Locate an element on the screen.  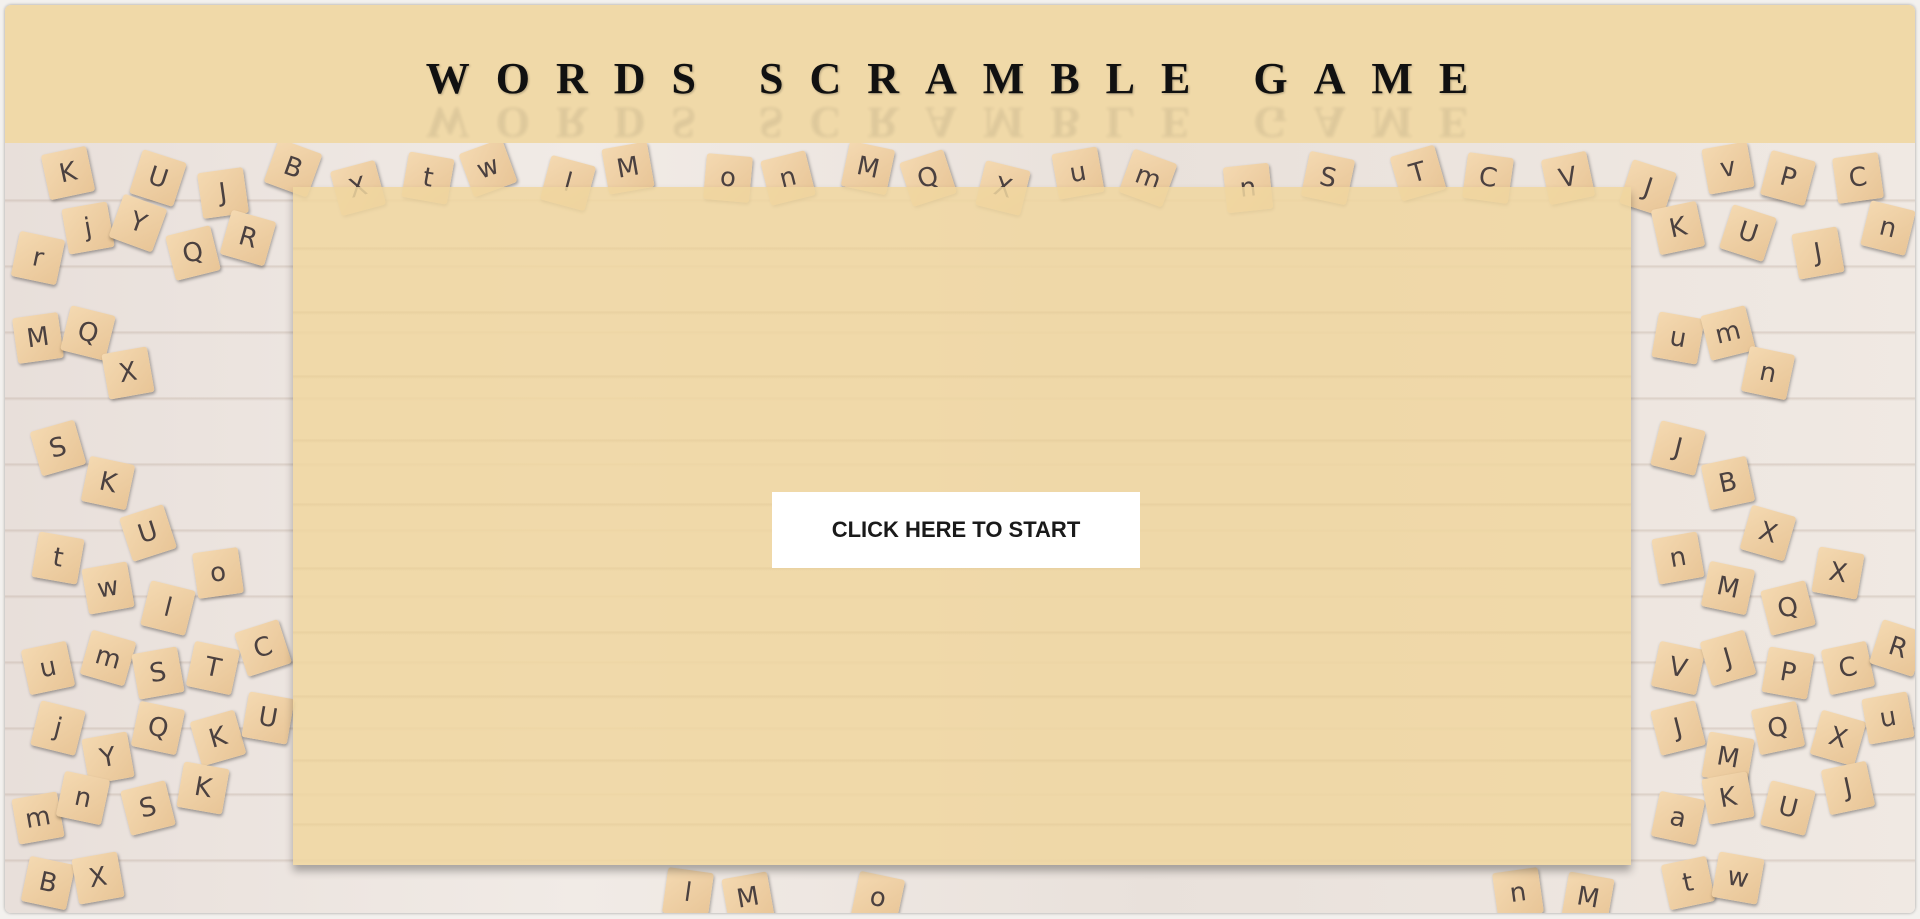
start-button: CLICK HERE TO START is located at coordinates (956, 530).